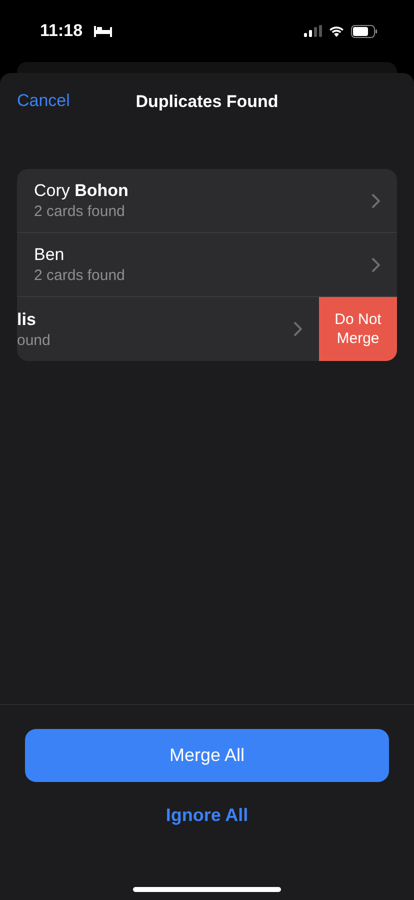  I want to click on cancel-button: Cancel, so click(43, 101).